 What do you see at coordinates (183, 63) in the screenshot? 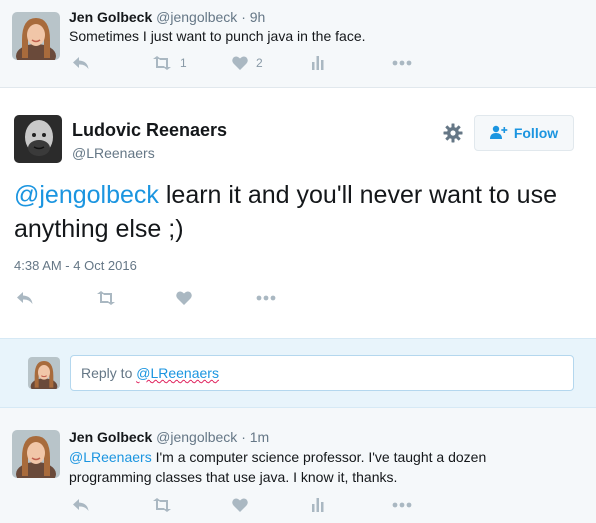
I see `retweet-count: 1` at bounding box center [183, 63].